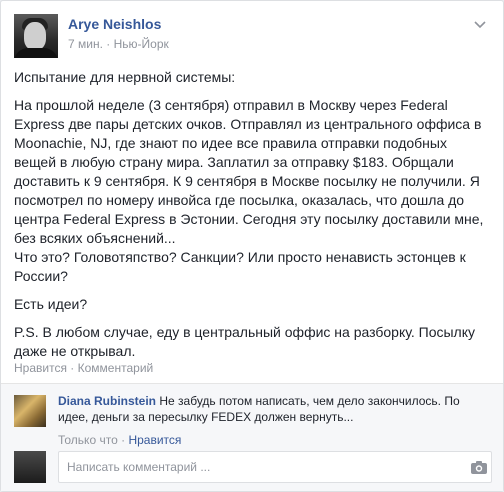 The image size is (504, 492). What do you see at coordinates (480, 24) in the screenshot?
I see `chevron-down-icon` at bounding box center [480, 24].